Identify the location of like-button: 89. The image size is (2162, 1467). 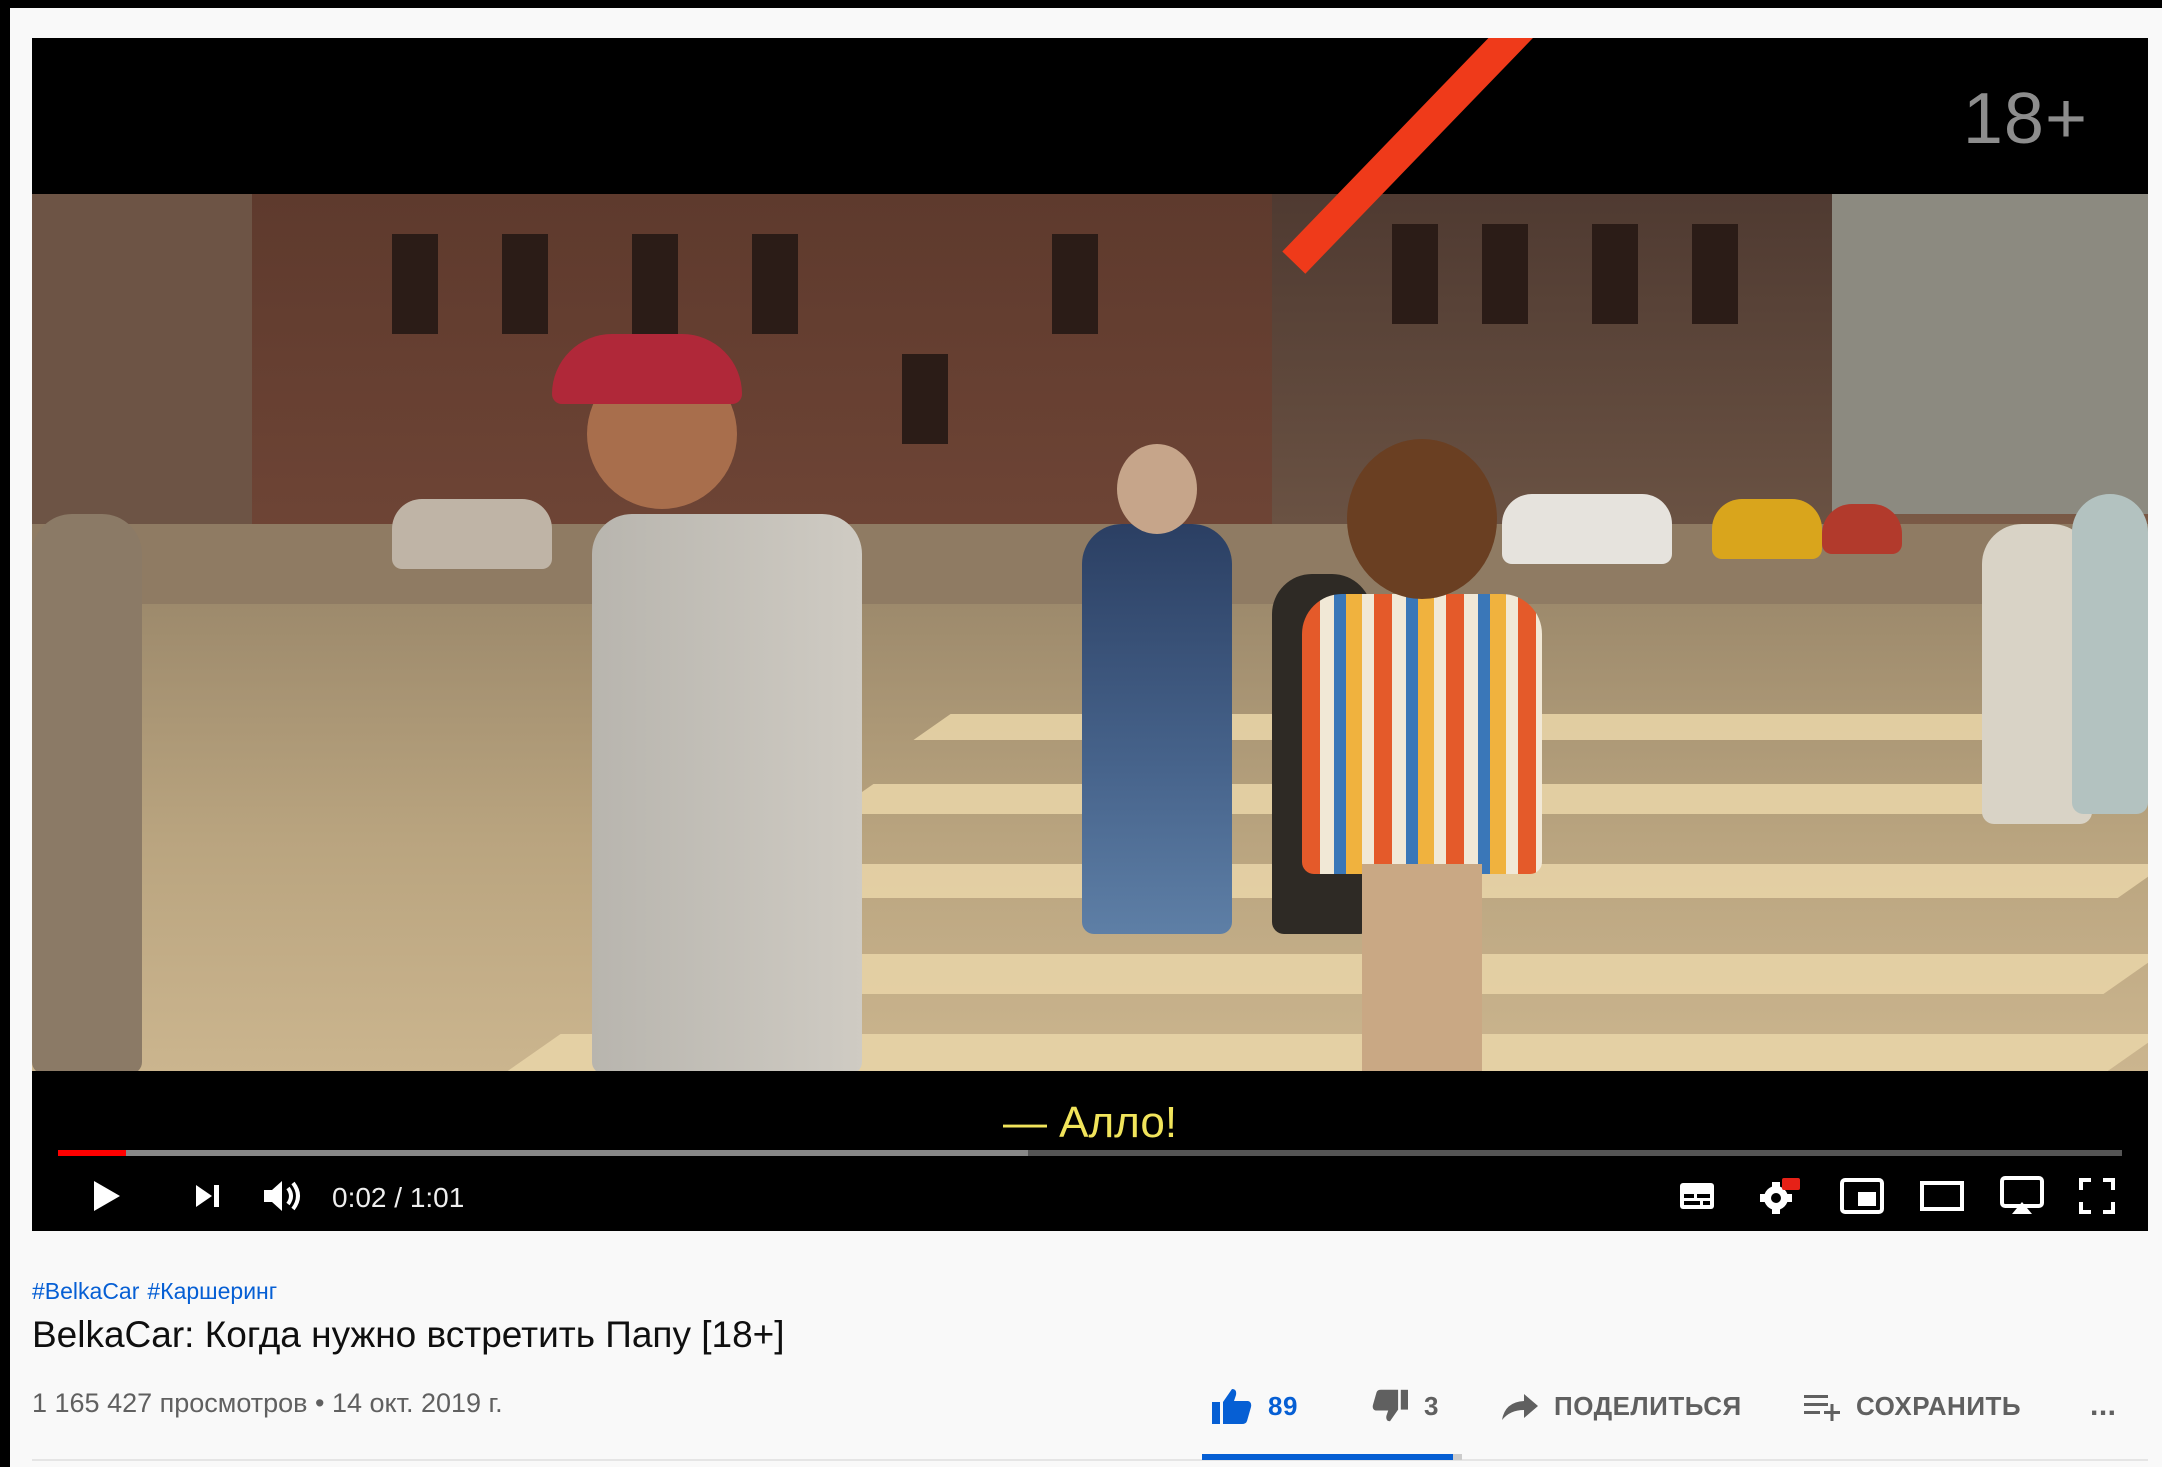
(1254, 1406).